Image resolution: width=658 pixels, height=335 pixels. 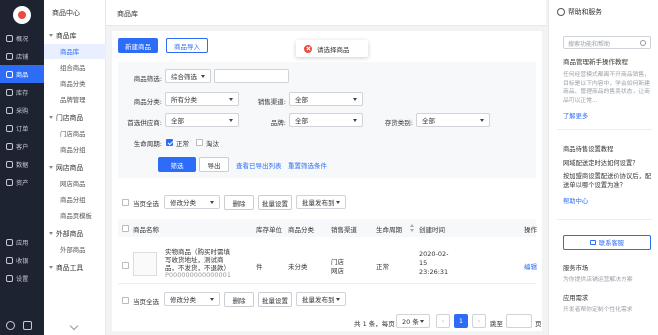 What do you see at coordinates (9, 38) in the screenshot?
I see `home-icon` at bounding box center [9, 38].